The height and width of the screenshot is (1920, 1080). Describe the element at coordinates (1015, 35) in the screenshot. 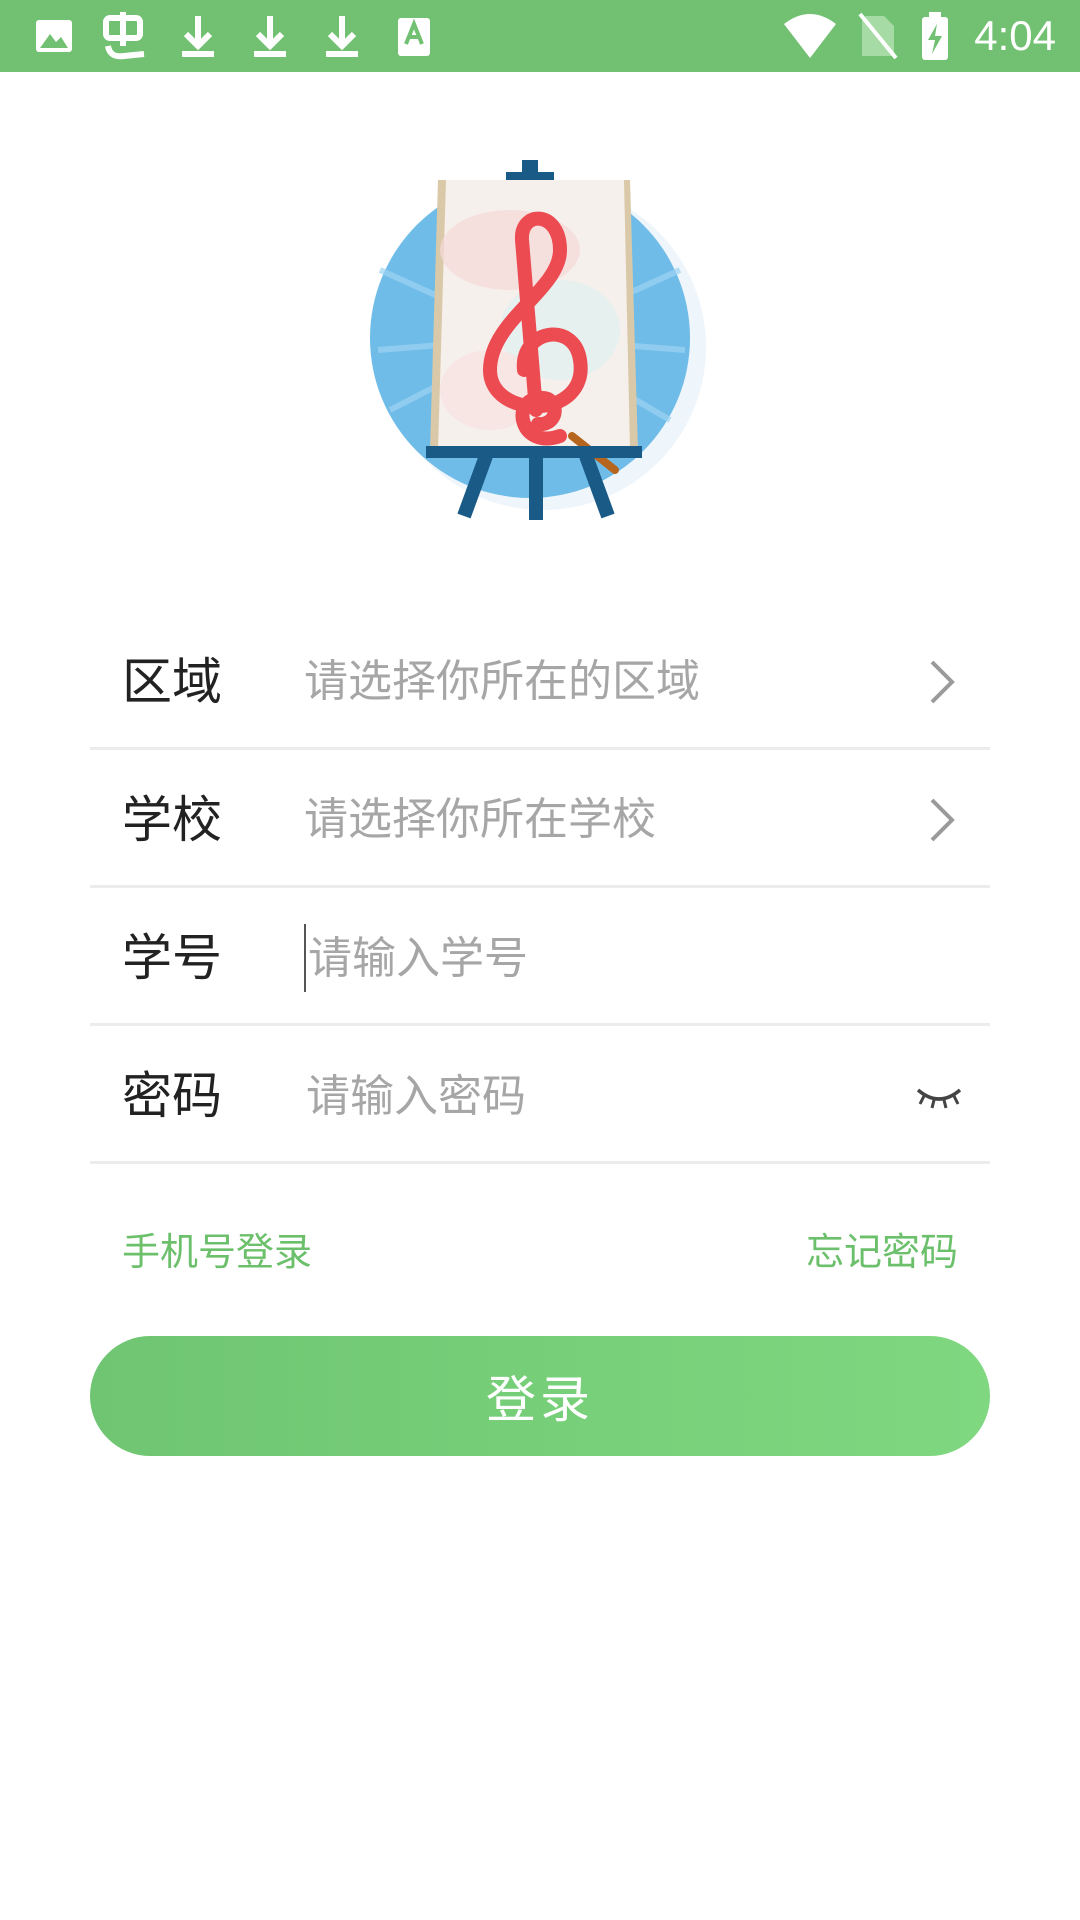

I see `status-time: 4:04` at that location.